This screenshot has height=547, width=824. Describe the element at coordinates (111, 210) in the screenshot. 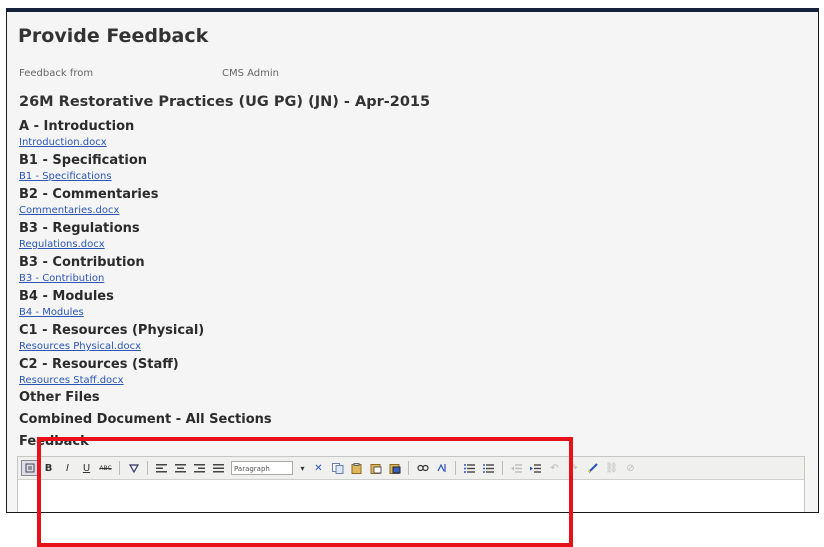

I see `section-file-link: Commentaries.docx` at that location.